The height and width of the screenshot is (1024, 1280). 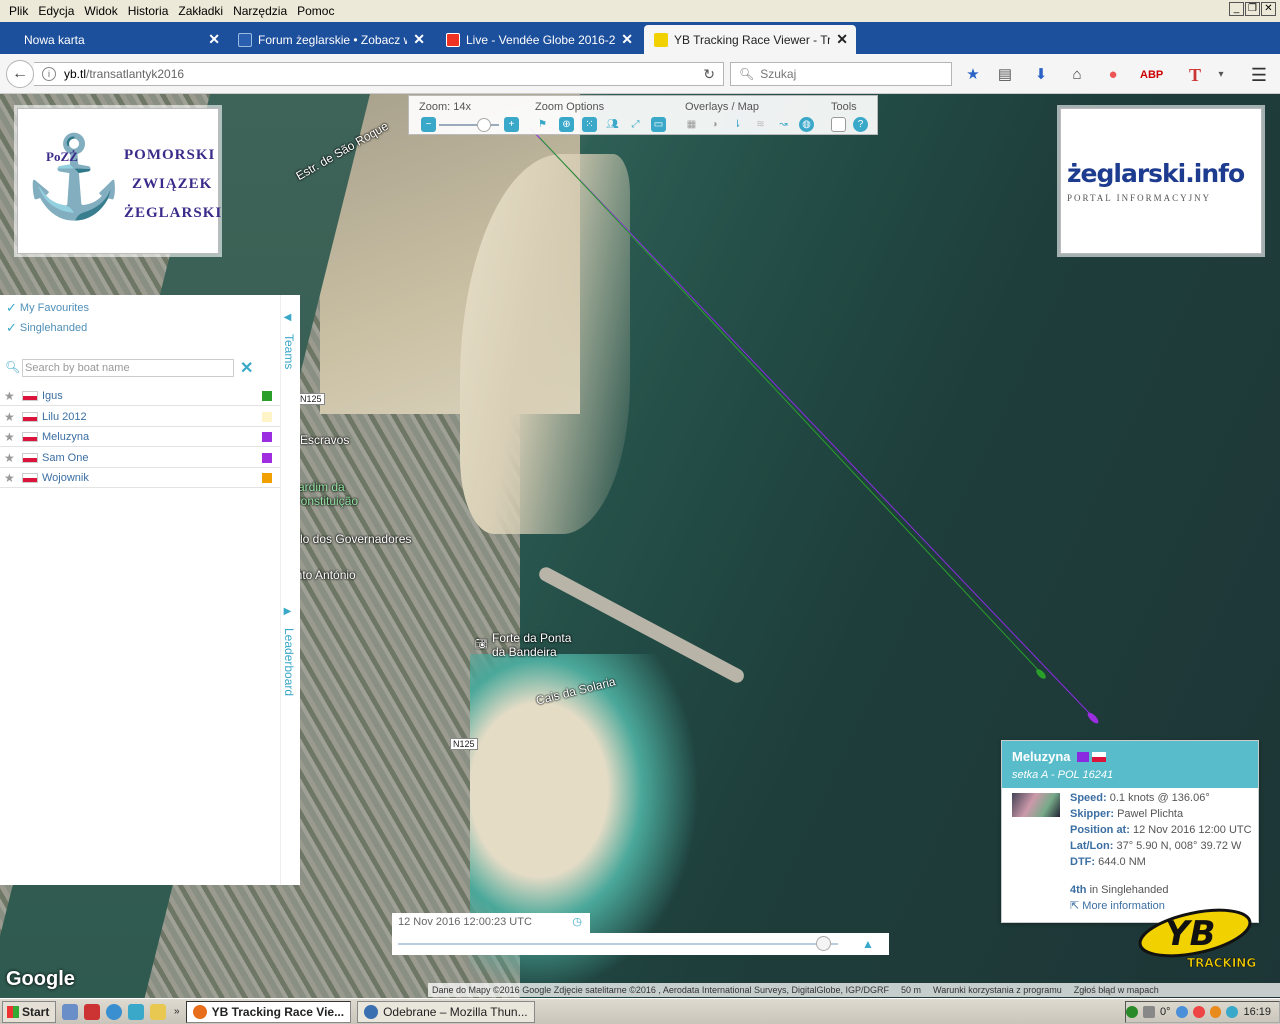 I want to click on boat-row-sam-one: ★ Sam One, so click(x=140, y=458).